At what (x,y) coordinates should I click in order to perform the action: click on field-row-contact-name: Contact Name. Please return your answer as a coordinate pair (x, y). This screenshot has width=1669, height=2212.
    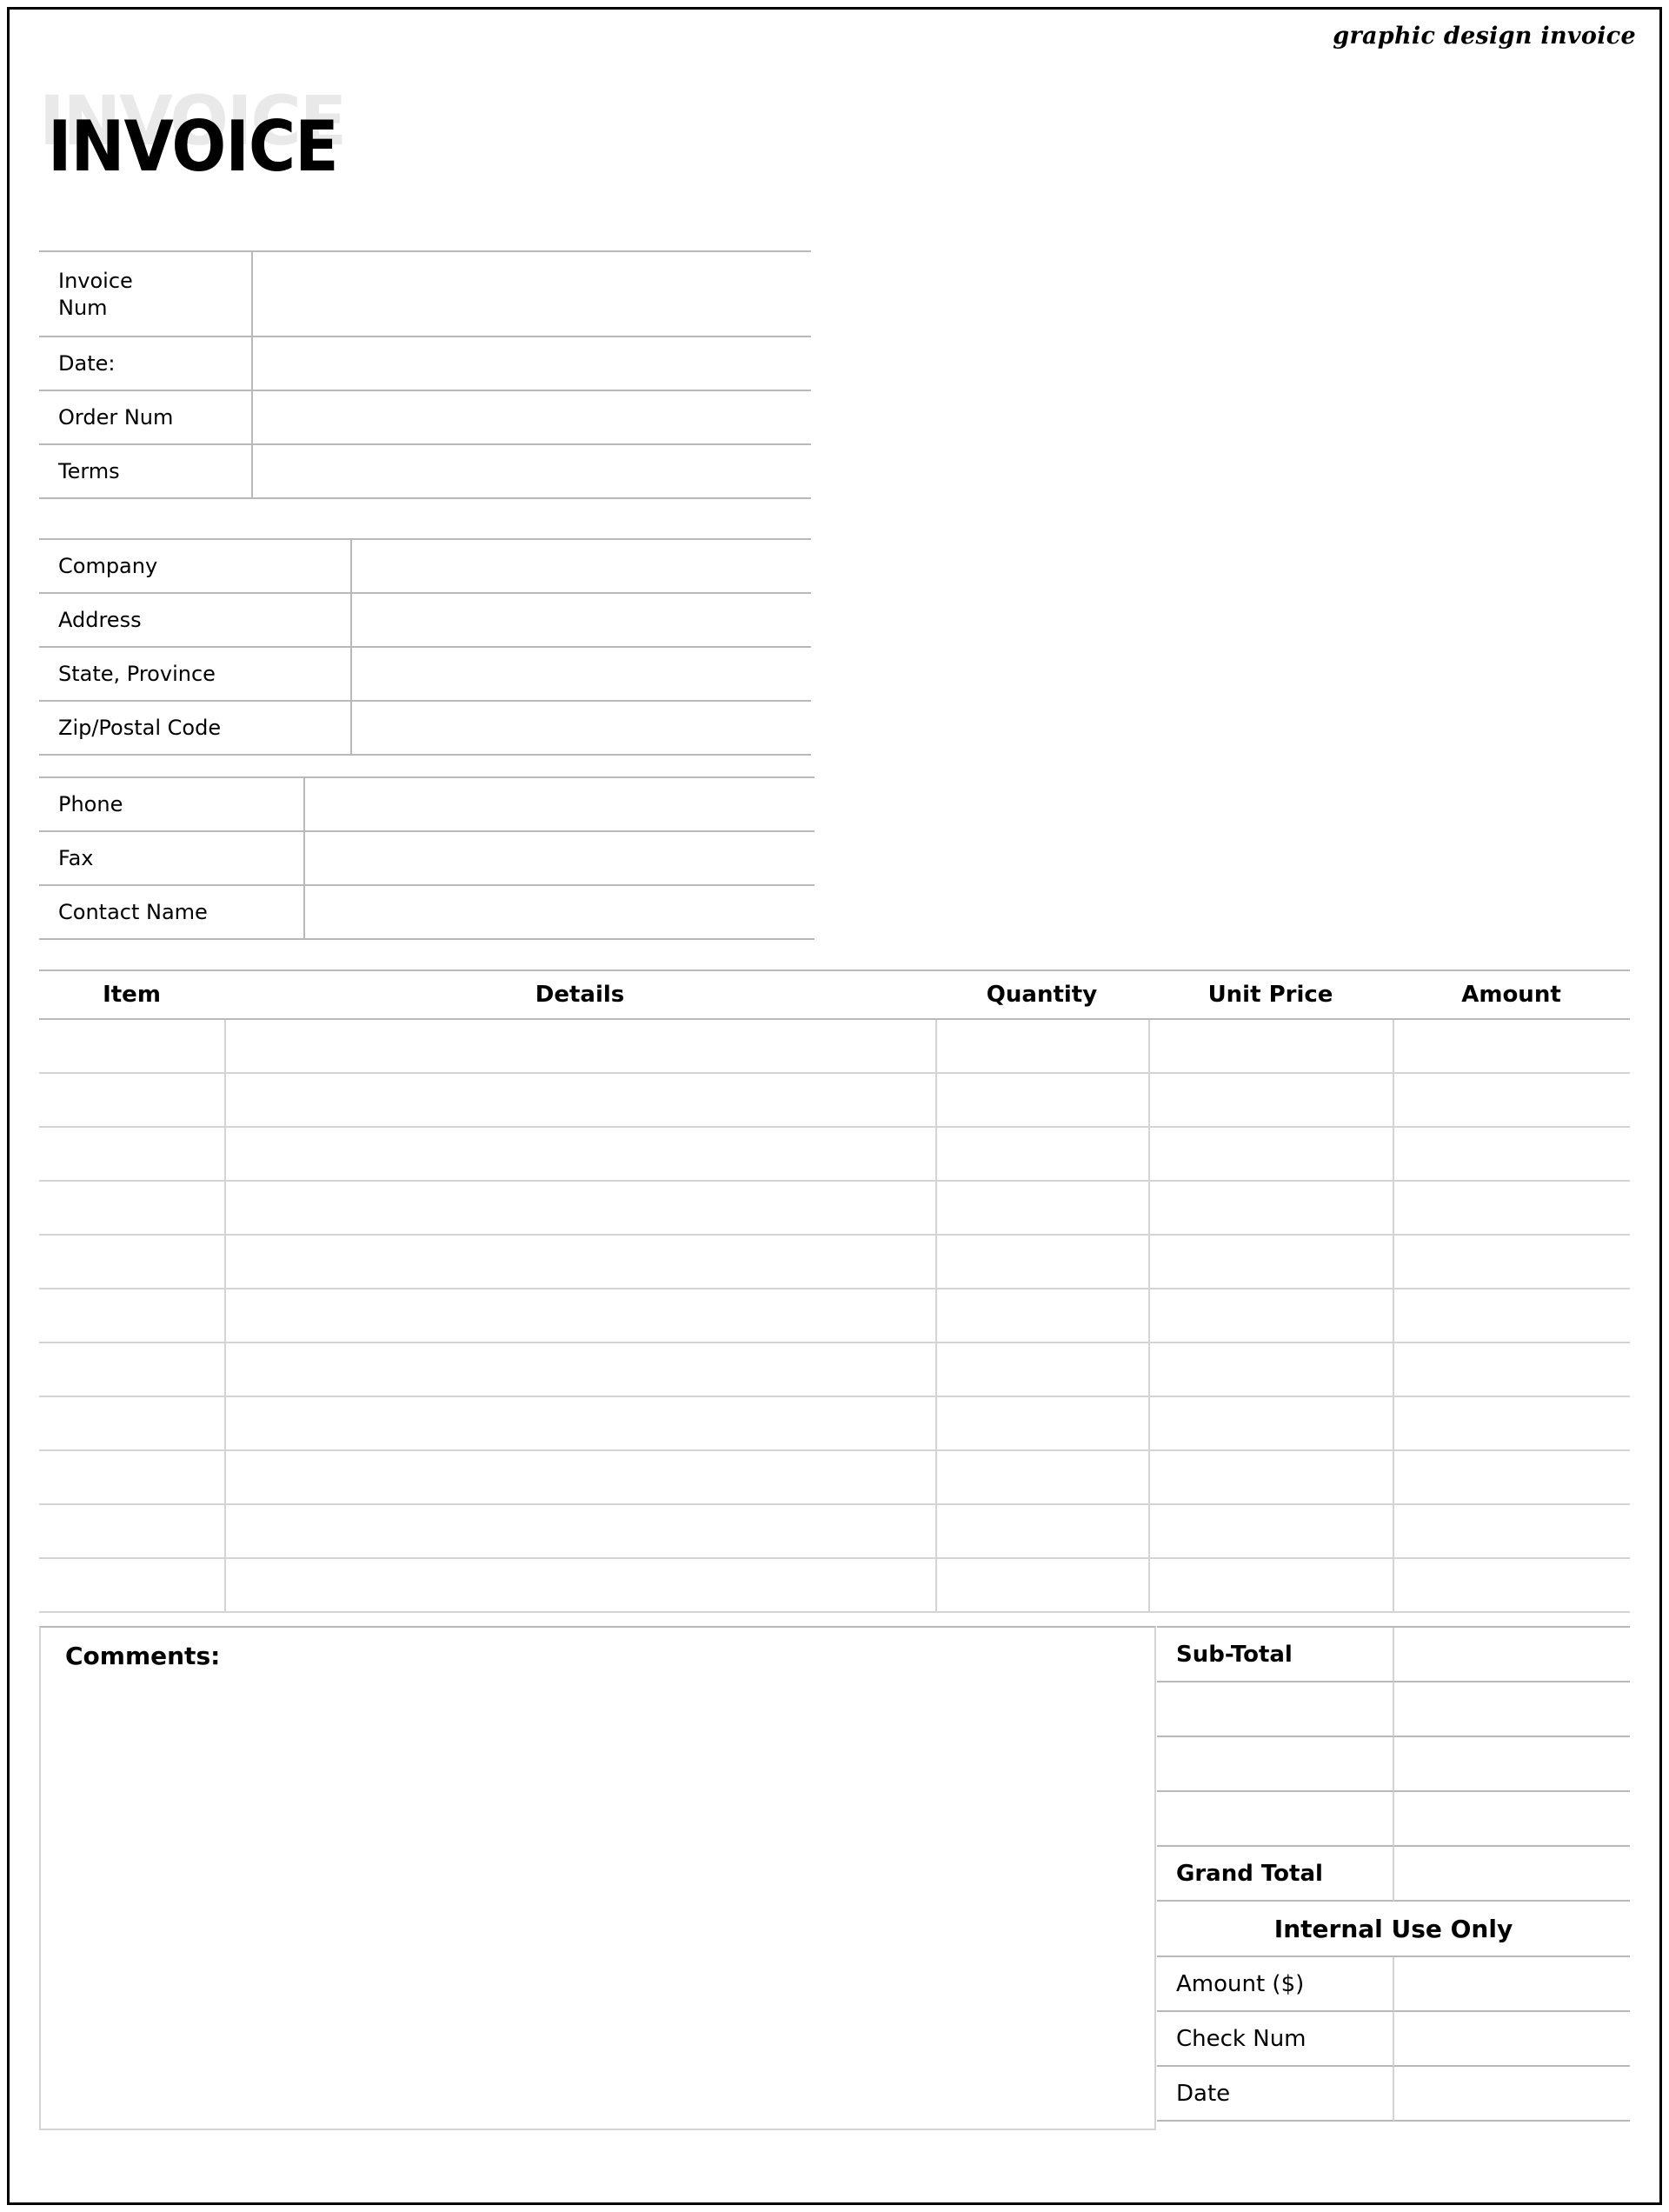
    Looking at the image, I should click on (427, 913).